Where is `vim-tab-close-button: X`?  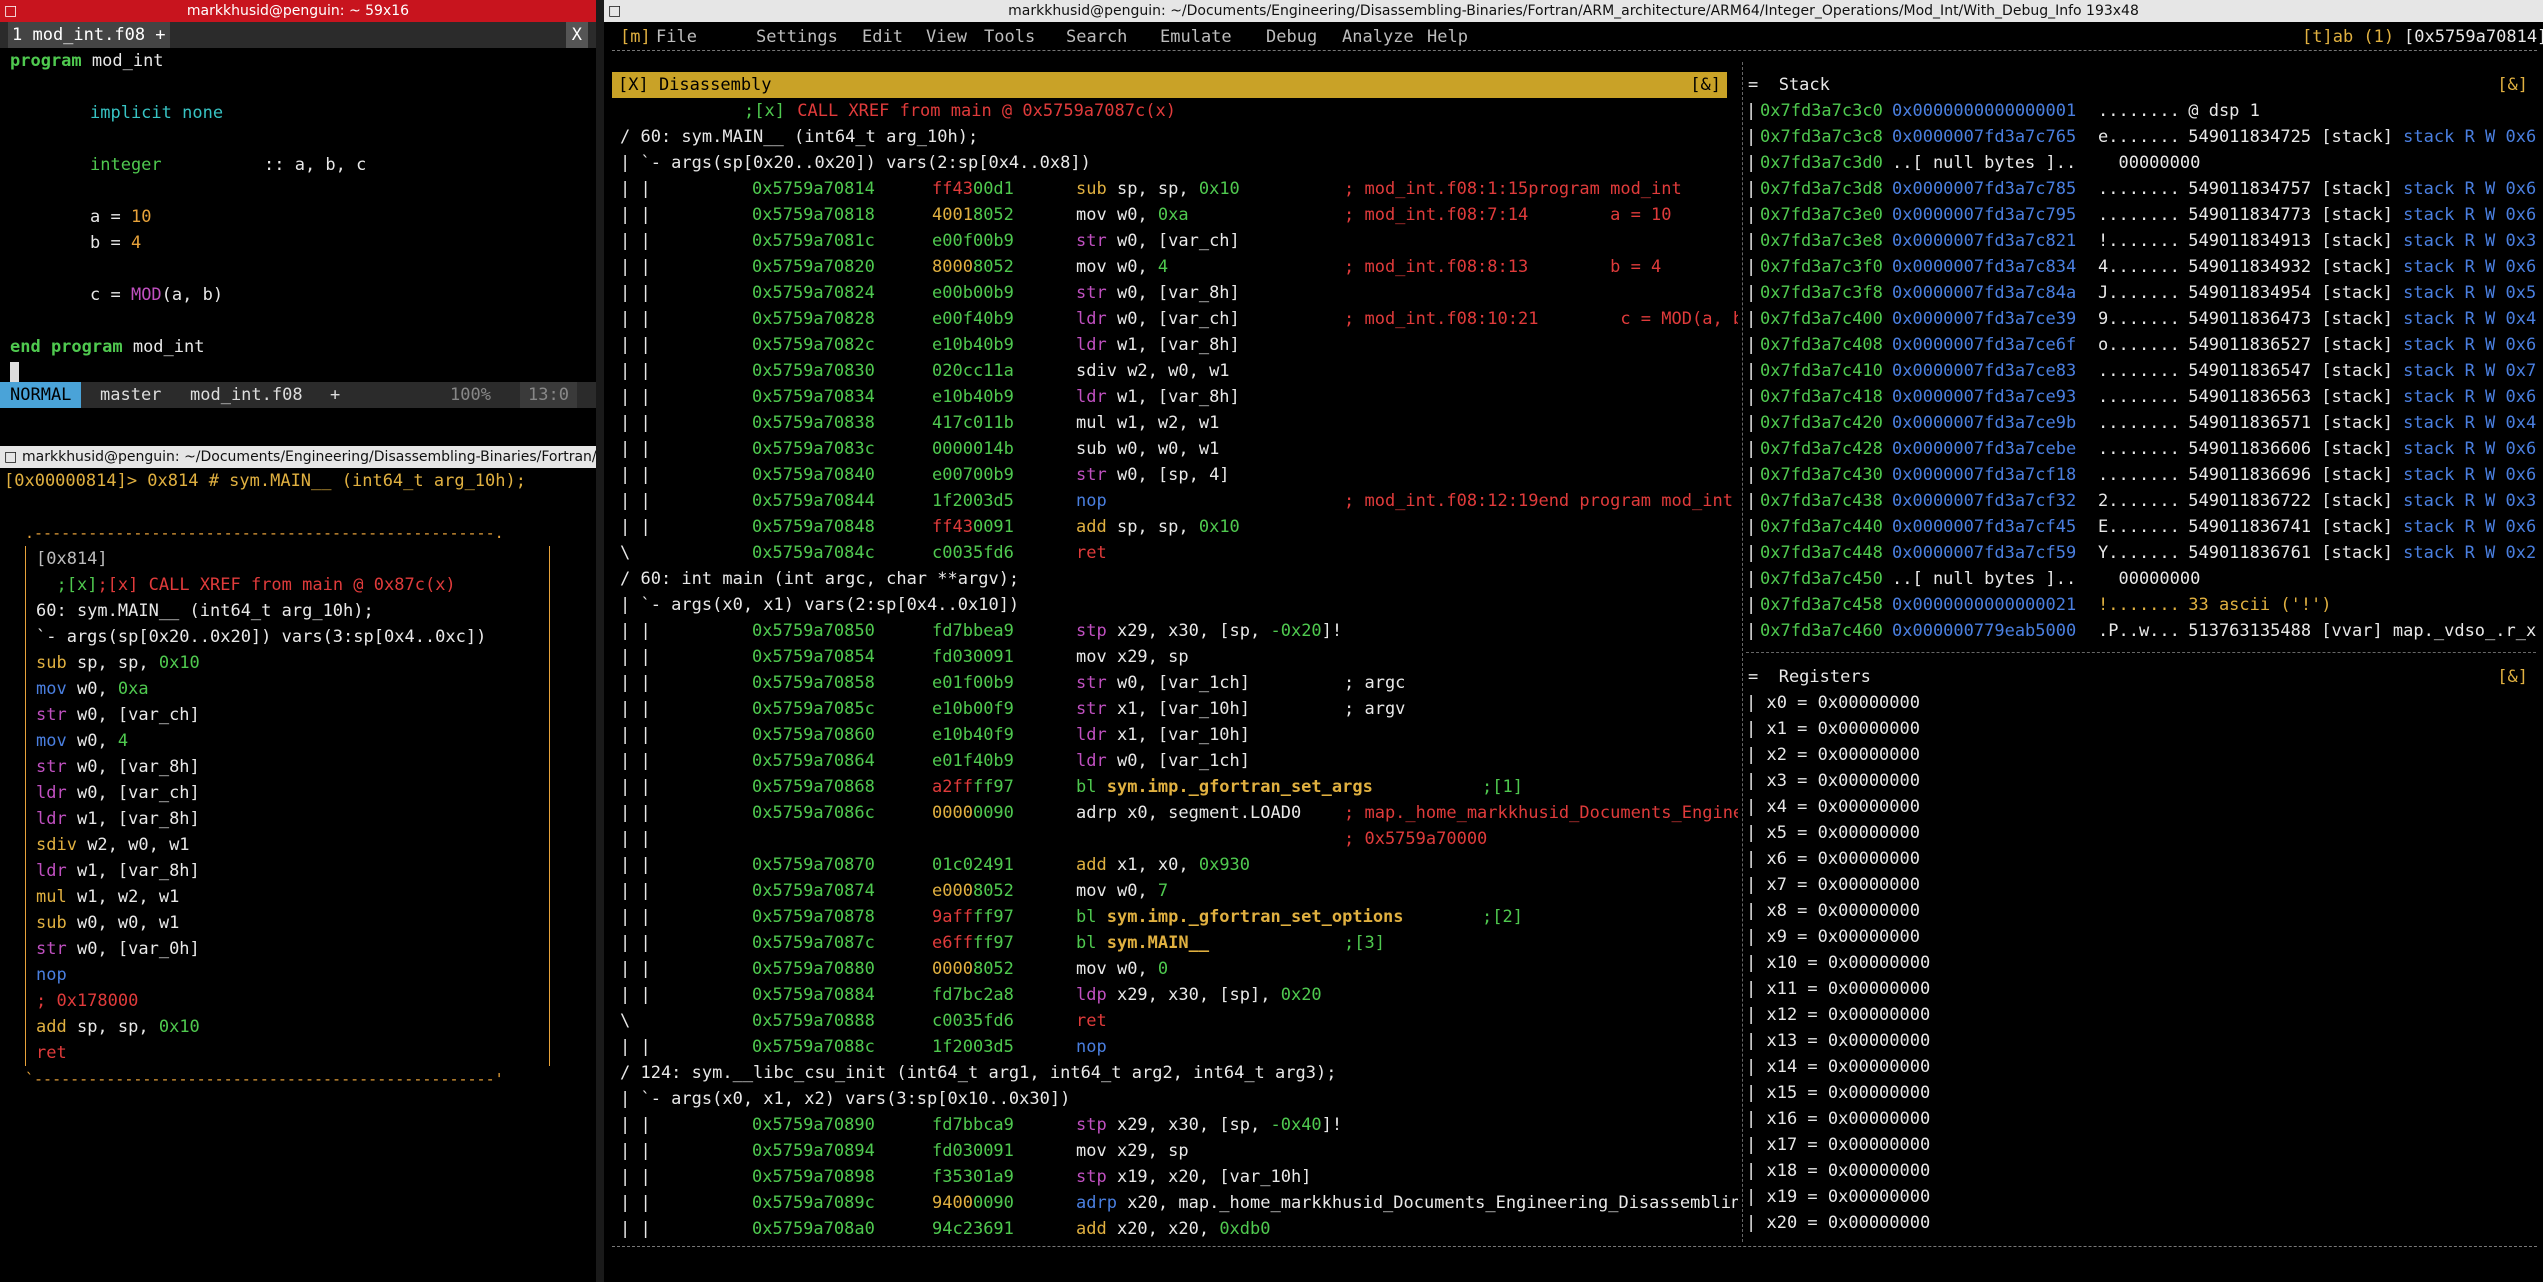 vim-tab-close-button: X is located at coordinates (576, 35).